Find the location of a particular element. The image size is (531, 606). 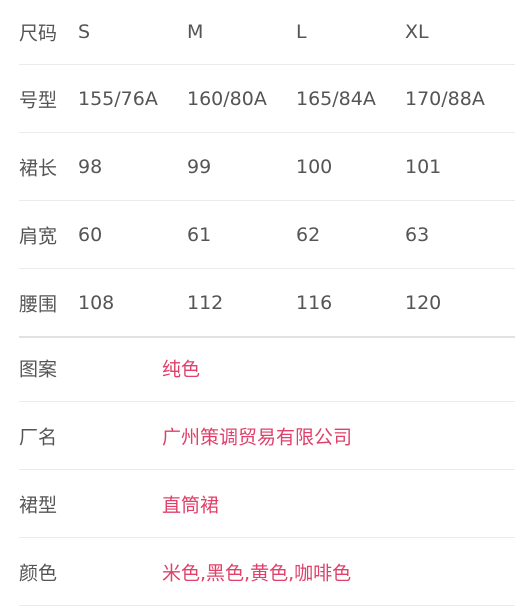

attribute-value: 直筒裙 is located at coordinates (191, 505).